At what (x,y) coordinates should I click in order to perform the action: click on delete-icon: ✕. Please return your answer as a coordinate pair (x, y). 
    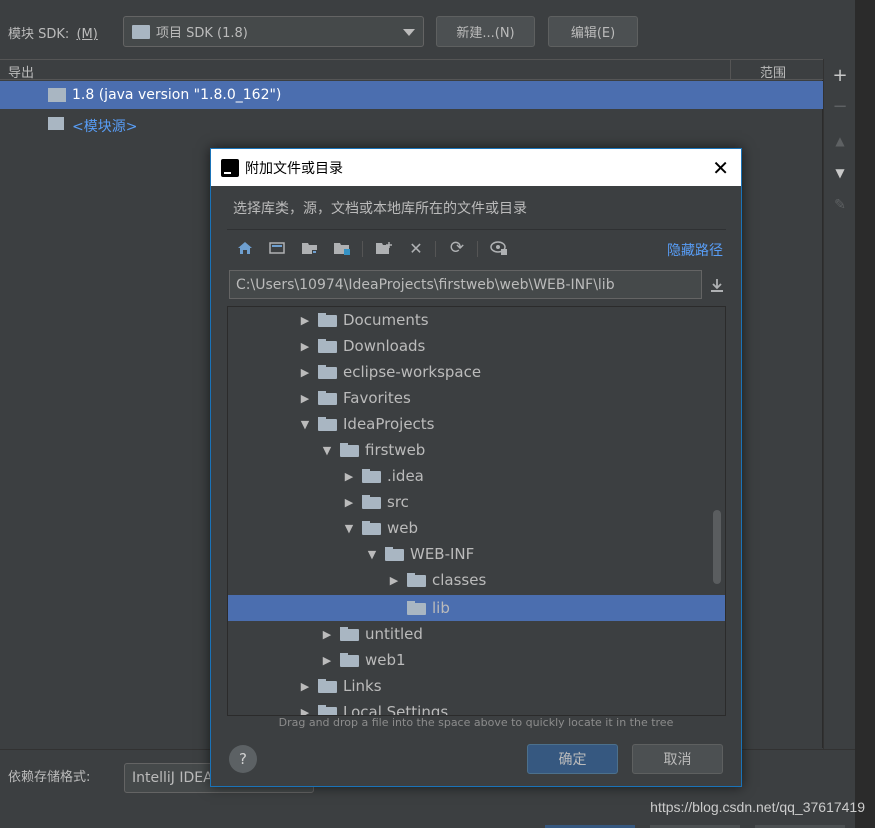
    Looking at the image, I should click on (416, 248).